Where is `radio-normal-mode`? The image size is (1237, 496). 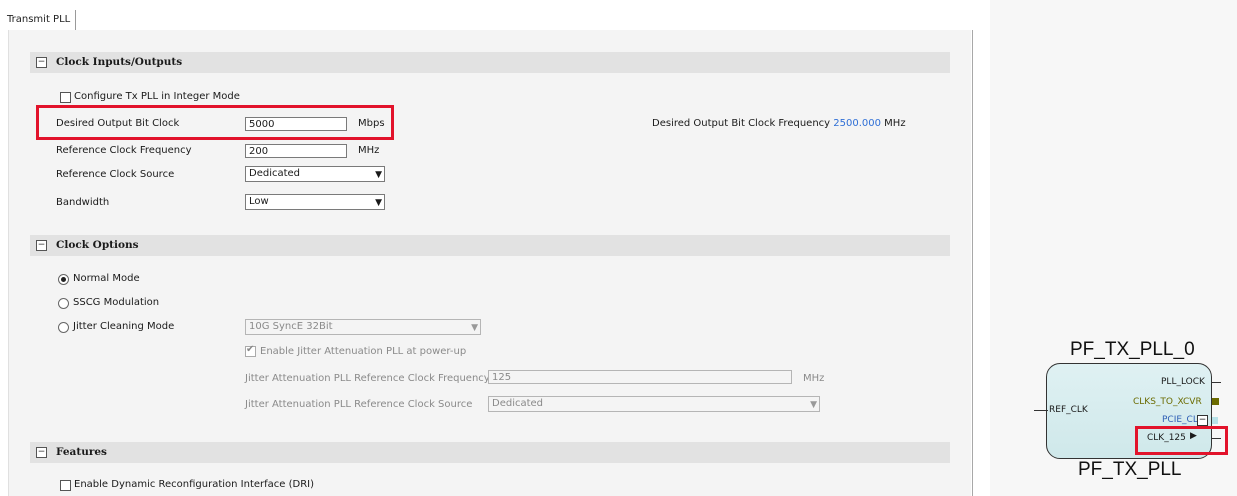 radio-normal-mode is located at coordinates (63, 279).